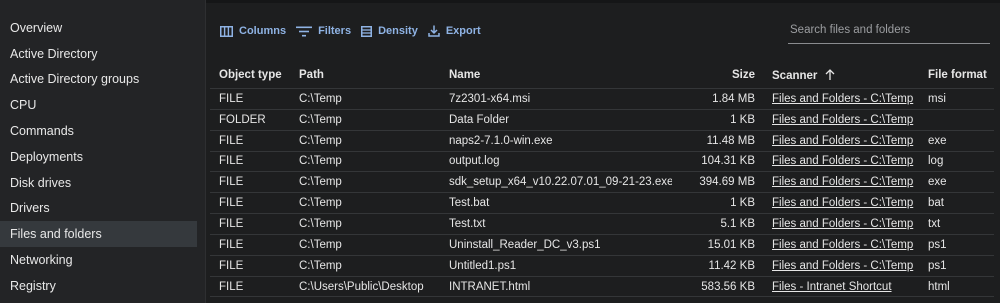 This screenshot has width=1000, height=303. Describe the element at coordinates (830, 74) in the screenshot. I see `arrow-up-icon` at that location.